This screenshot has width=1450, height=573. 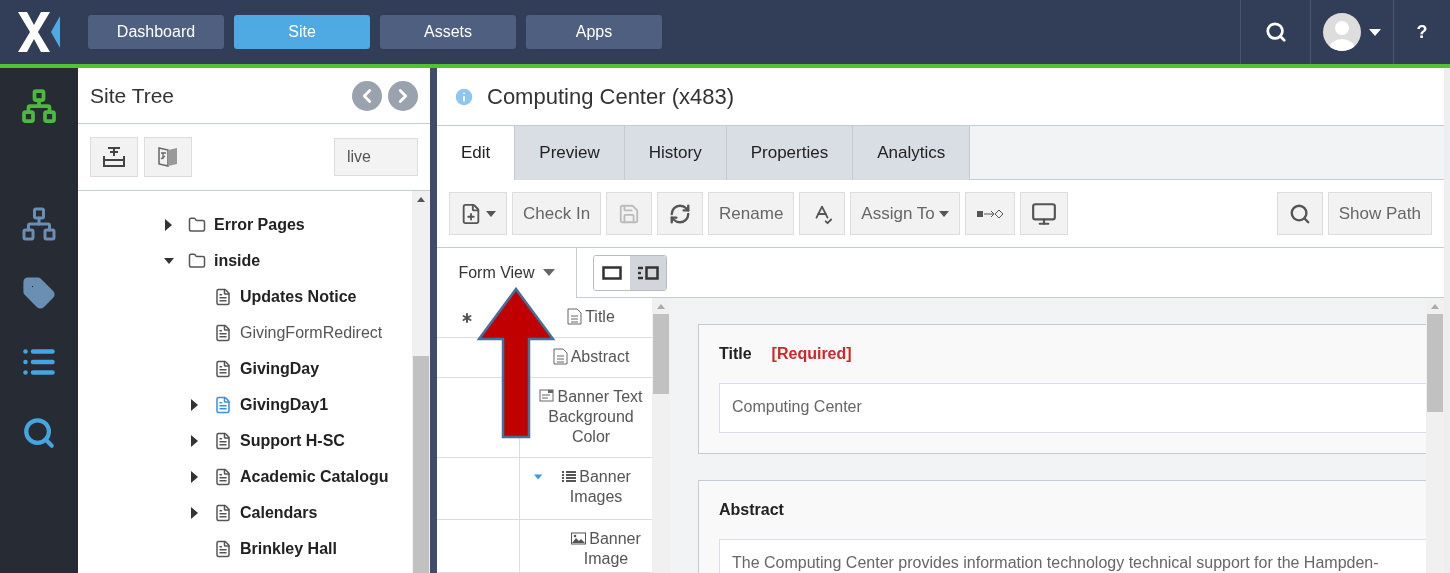 What do you see at coordinates (569, 476) in the screenshot?
I see `list-icon` at bounding box center [569, 476].